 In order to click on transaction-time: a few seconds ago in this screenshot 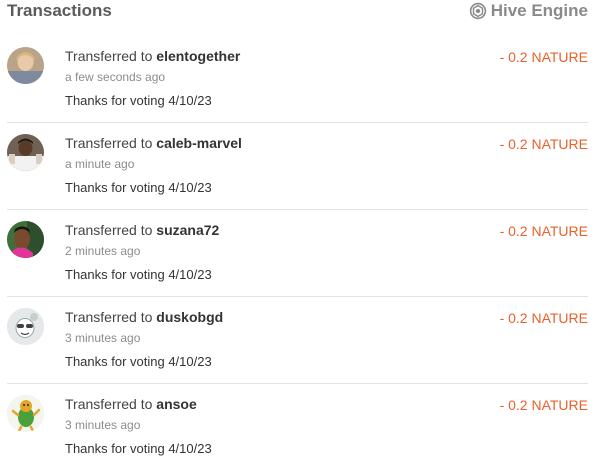, I will do `click(115, 77)`.